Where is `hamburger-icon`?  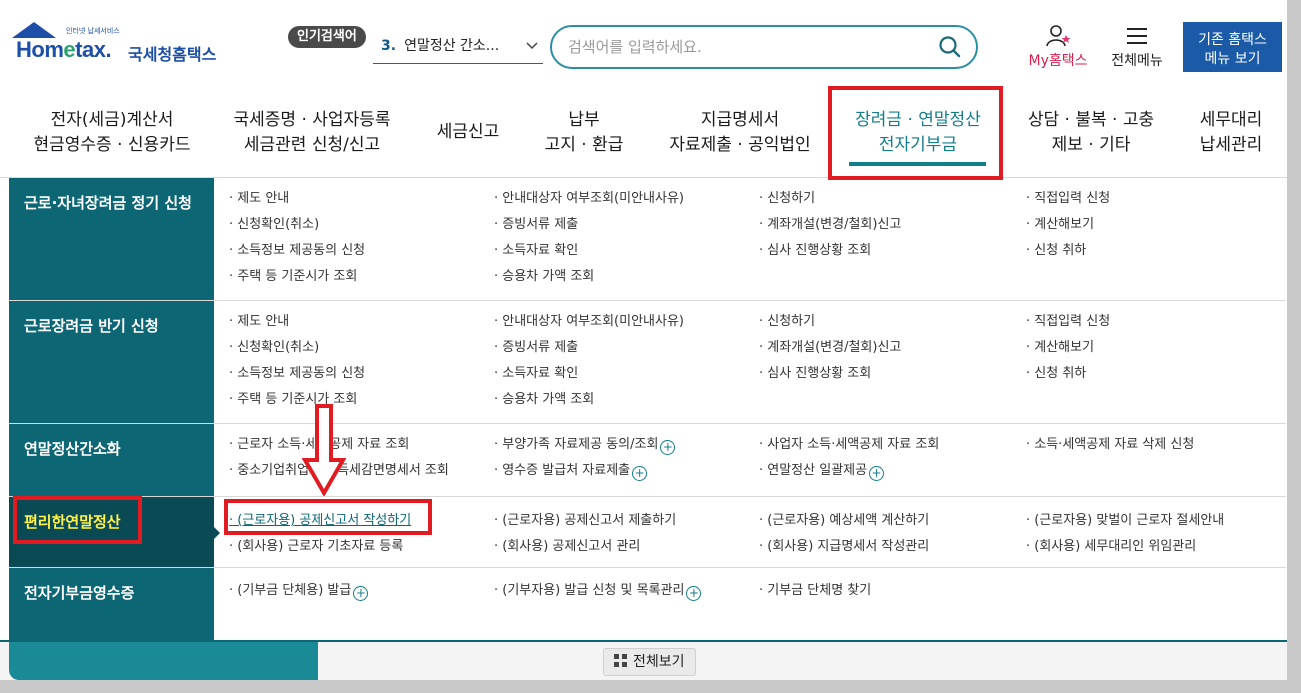
hamburger-icon is located at coordinates (1137, 36).